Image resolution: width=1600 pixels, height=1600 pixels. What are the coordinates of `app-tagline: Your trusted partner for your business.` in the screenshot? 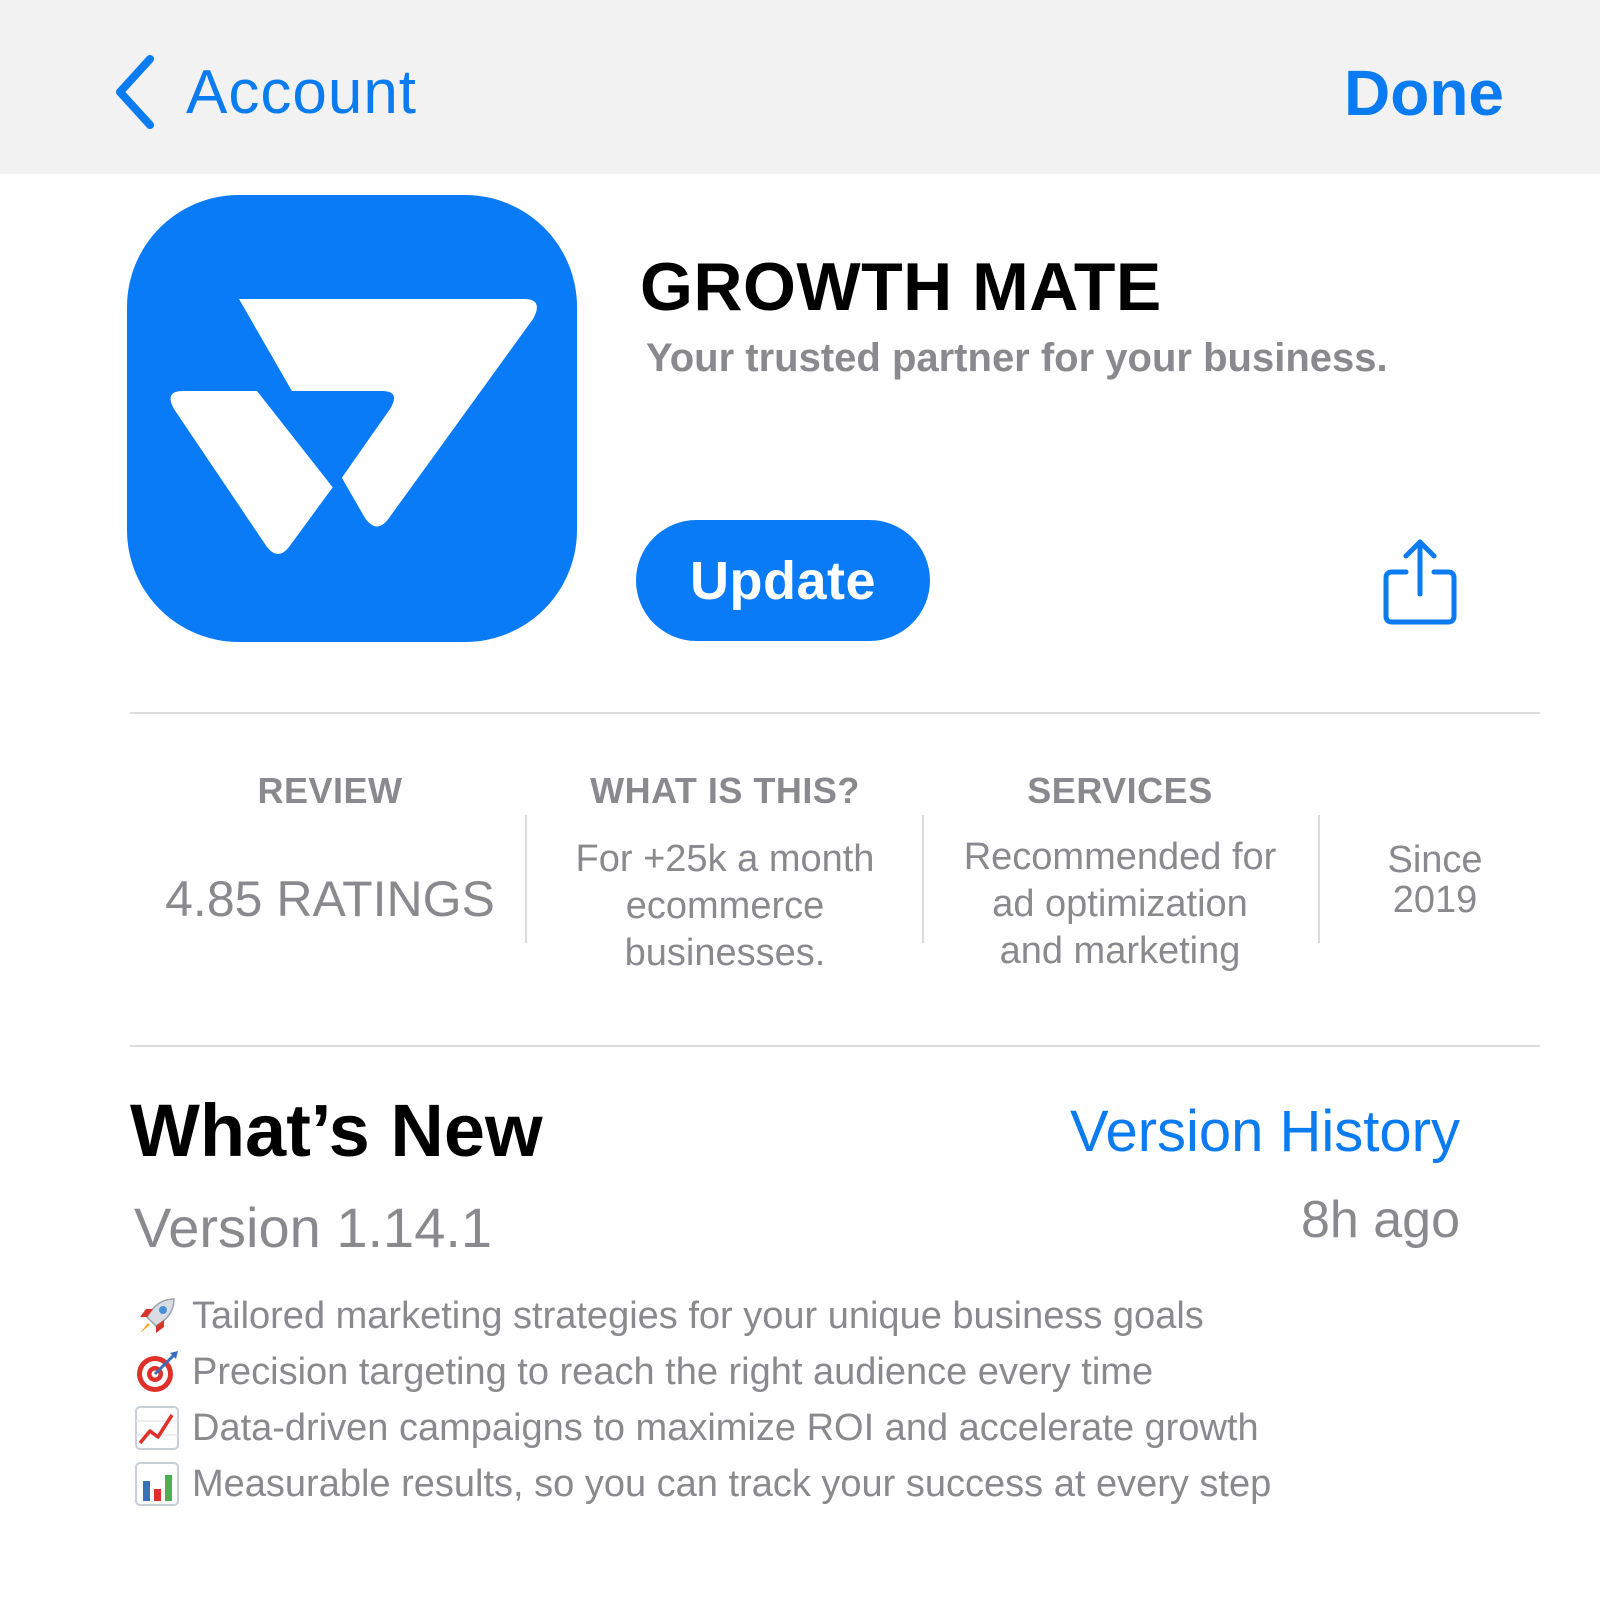 It's located at (1017, 358).